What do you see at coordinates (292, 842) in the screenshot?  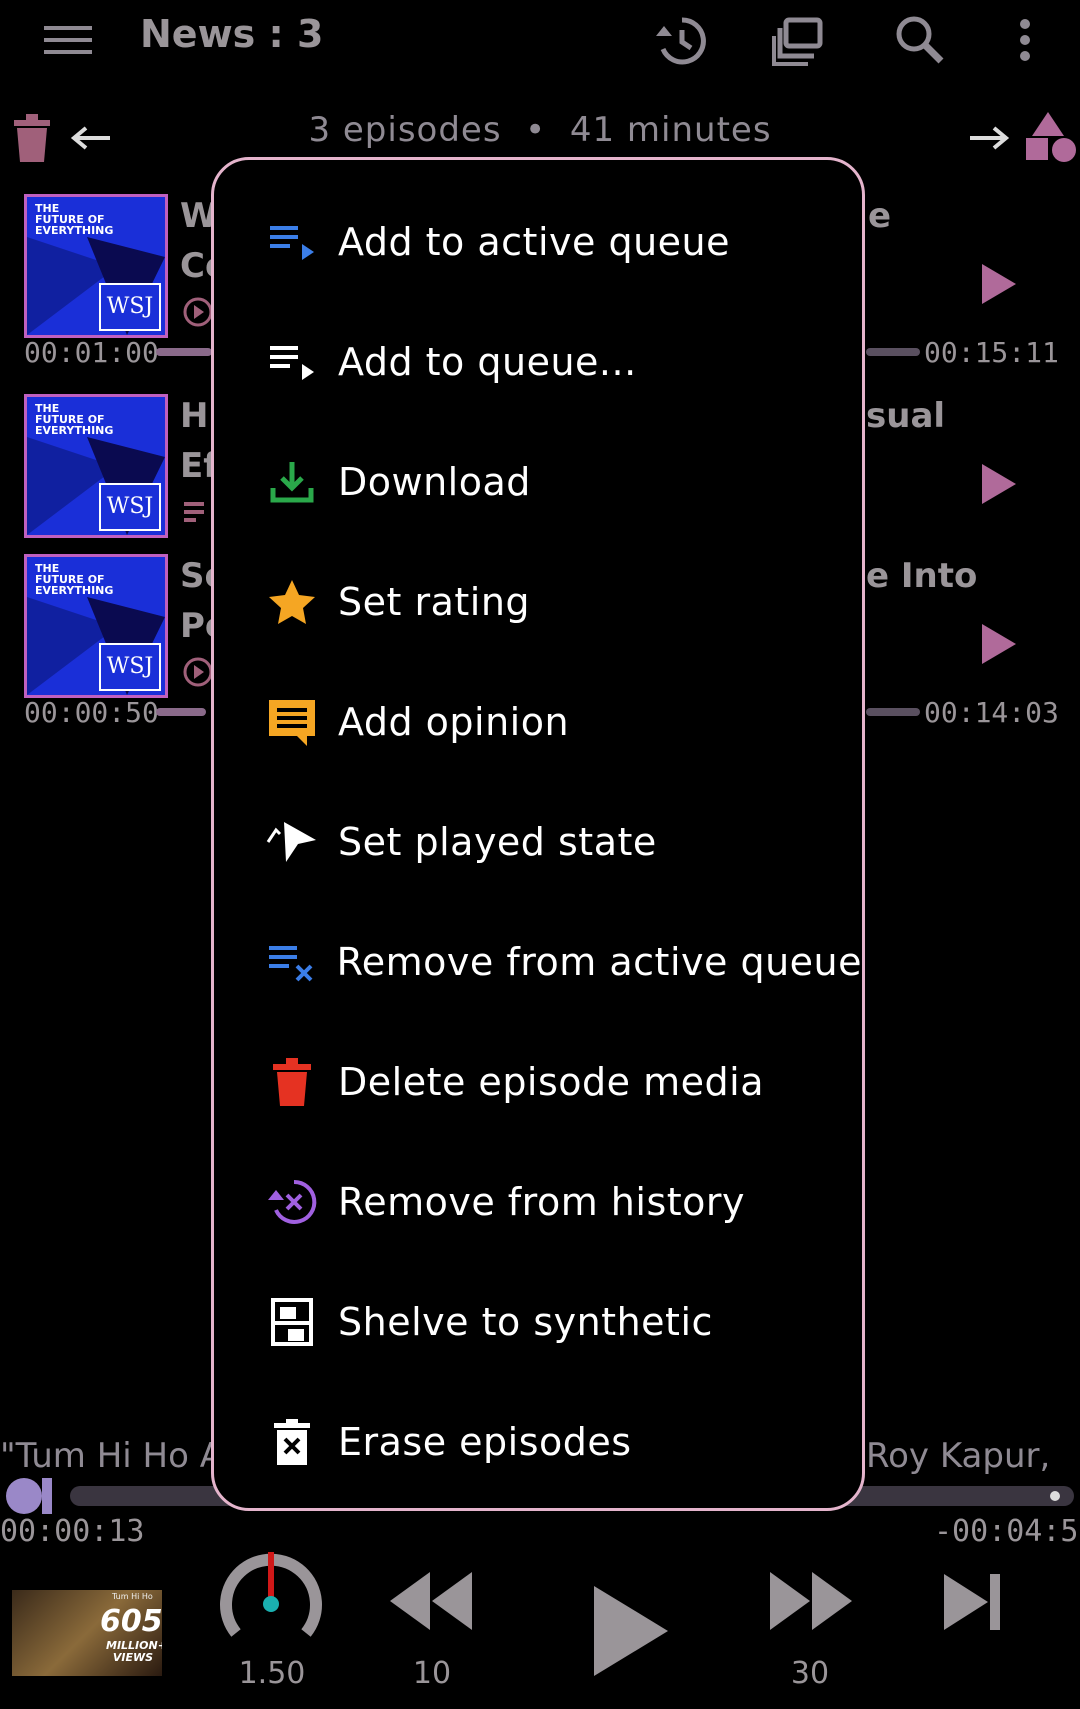 I see `played-state-icon` at bounding box center [292, 842].